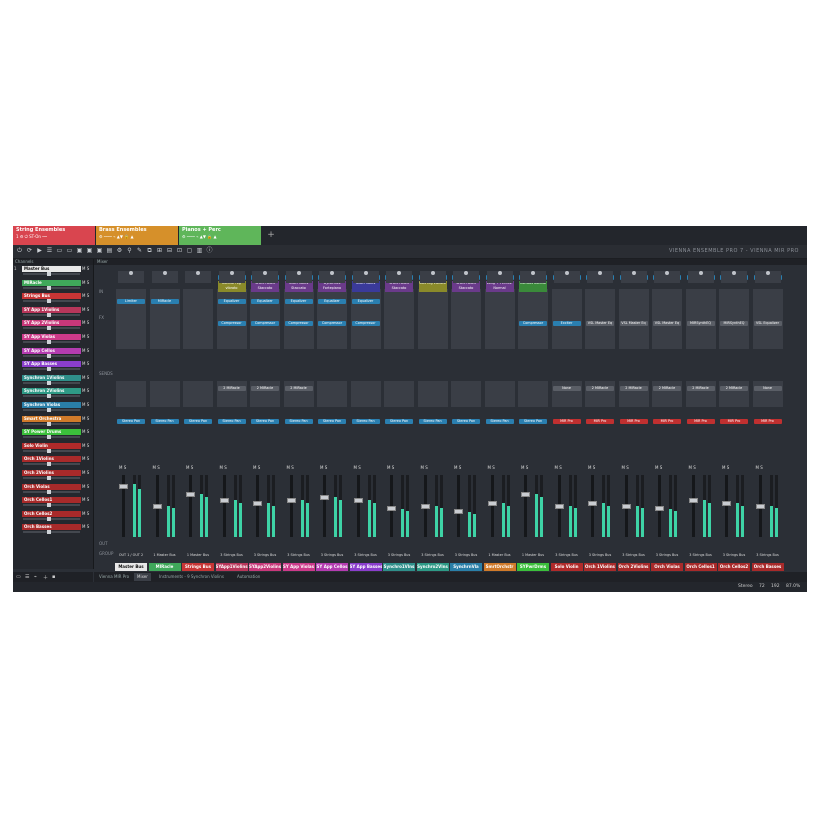  I want to click on channel-row: SY App Violas M S, so click(53, 339).